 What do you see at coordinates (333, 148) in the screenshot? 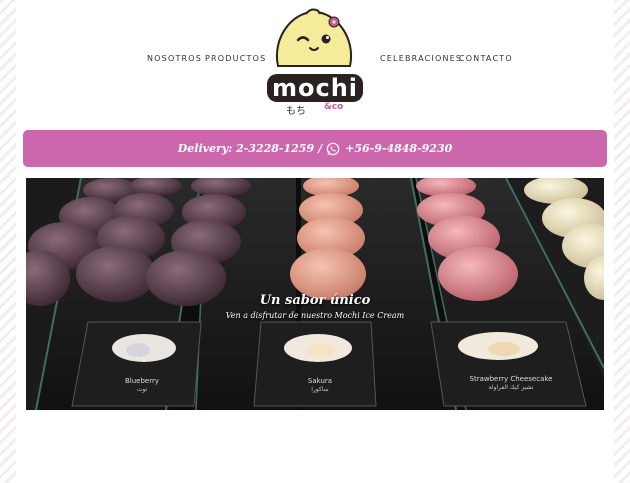
I see `whatsapp-icon` at bounding box center [333, 148].